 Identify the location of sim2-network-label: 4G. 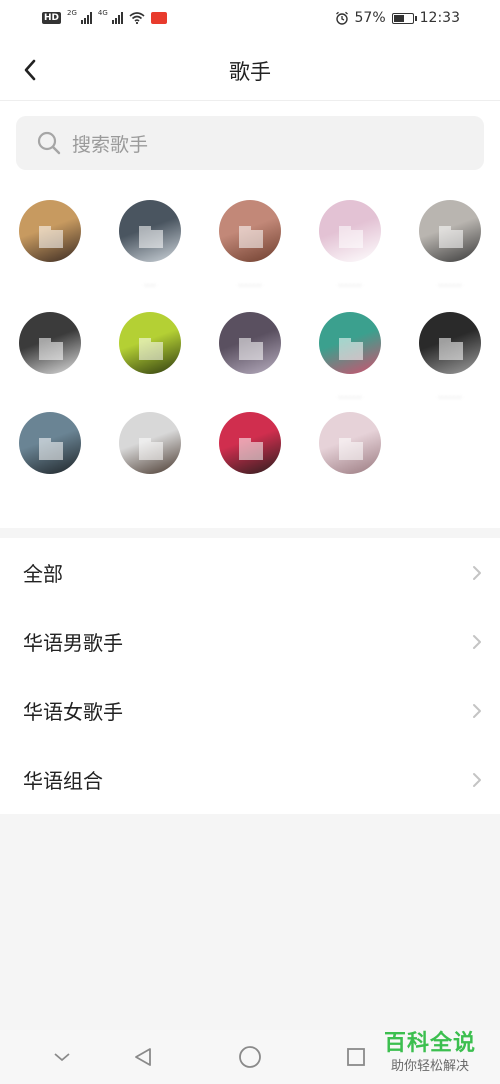
(102, 13).